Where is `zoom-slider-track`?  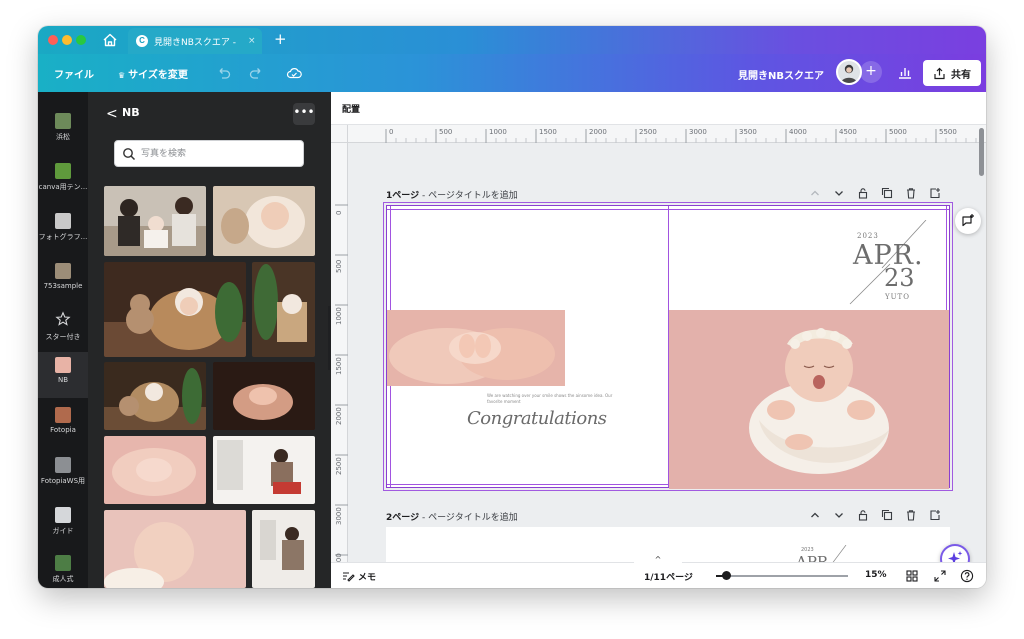
zoom-slider-track is located at coordinates (782, 576).